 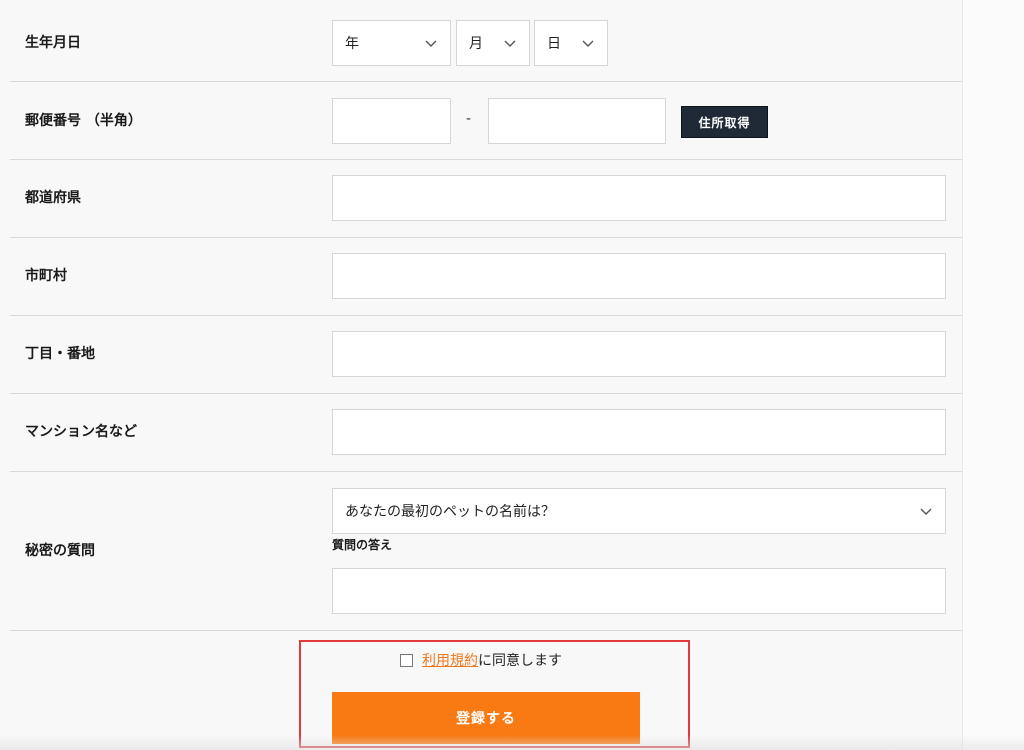 What do you see at coordinates (81, 432) in the screenshot?
I see `building-label: マンション名など` at bounding box center [81, 432].